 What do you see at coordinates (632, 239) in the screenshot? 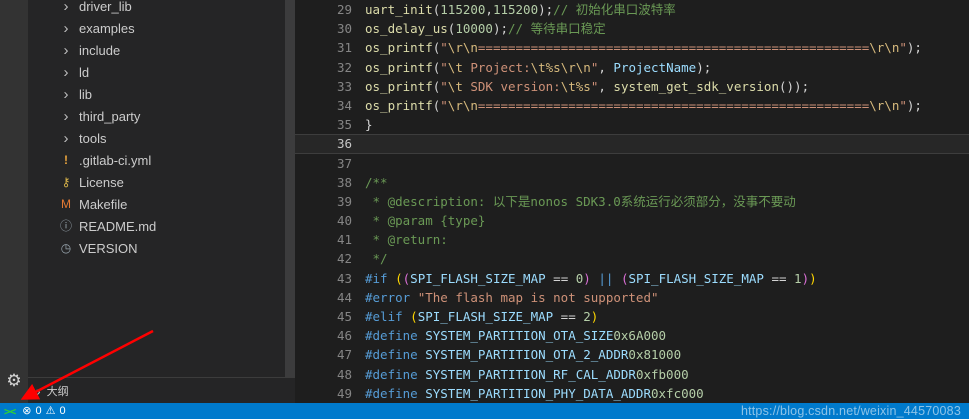
I see `code-line-41: 41 * @return:` at bounding box center [632, 239].